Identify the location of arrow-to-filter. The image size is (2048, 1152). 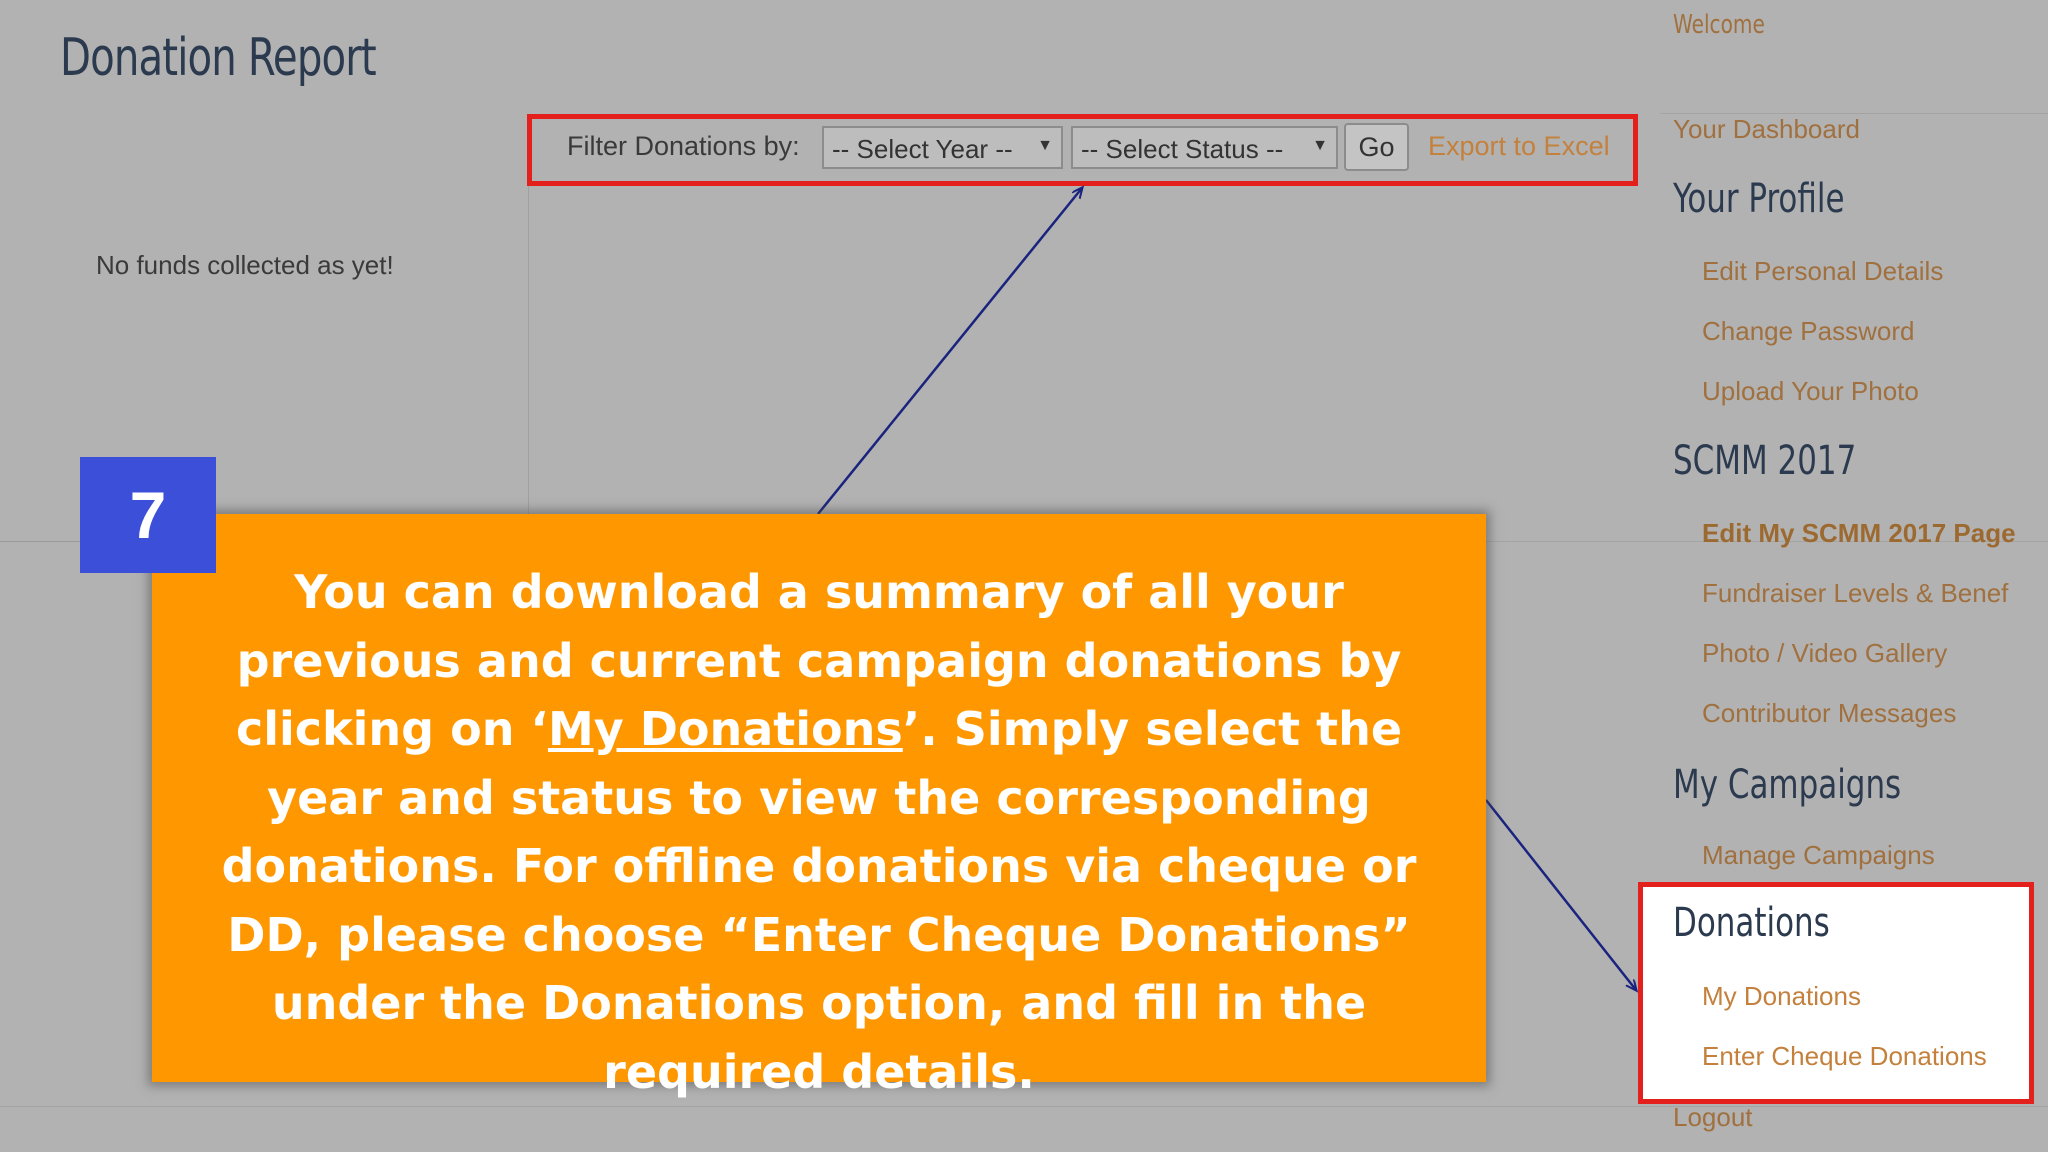
(949, 351).